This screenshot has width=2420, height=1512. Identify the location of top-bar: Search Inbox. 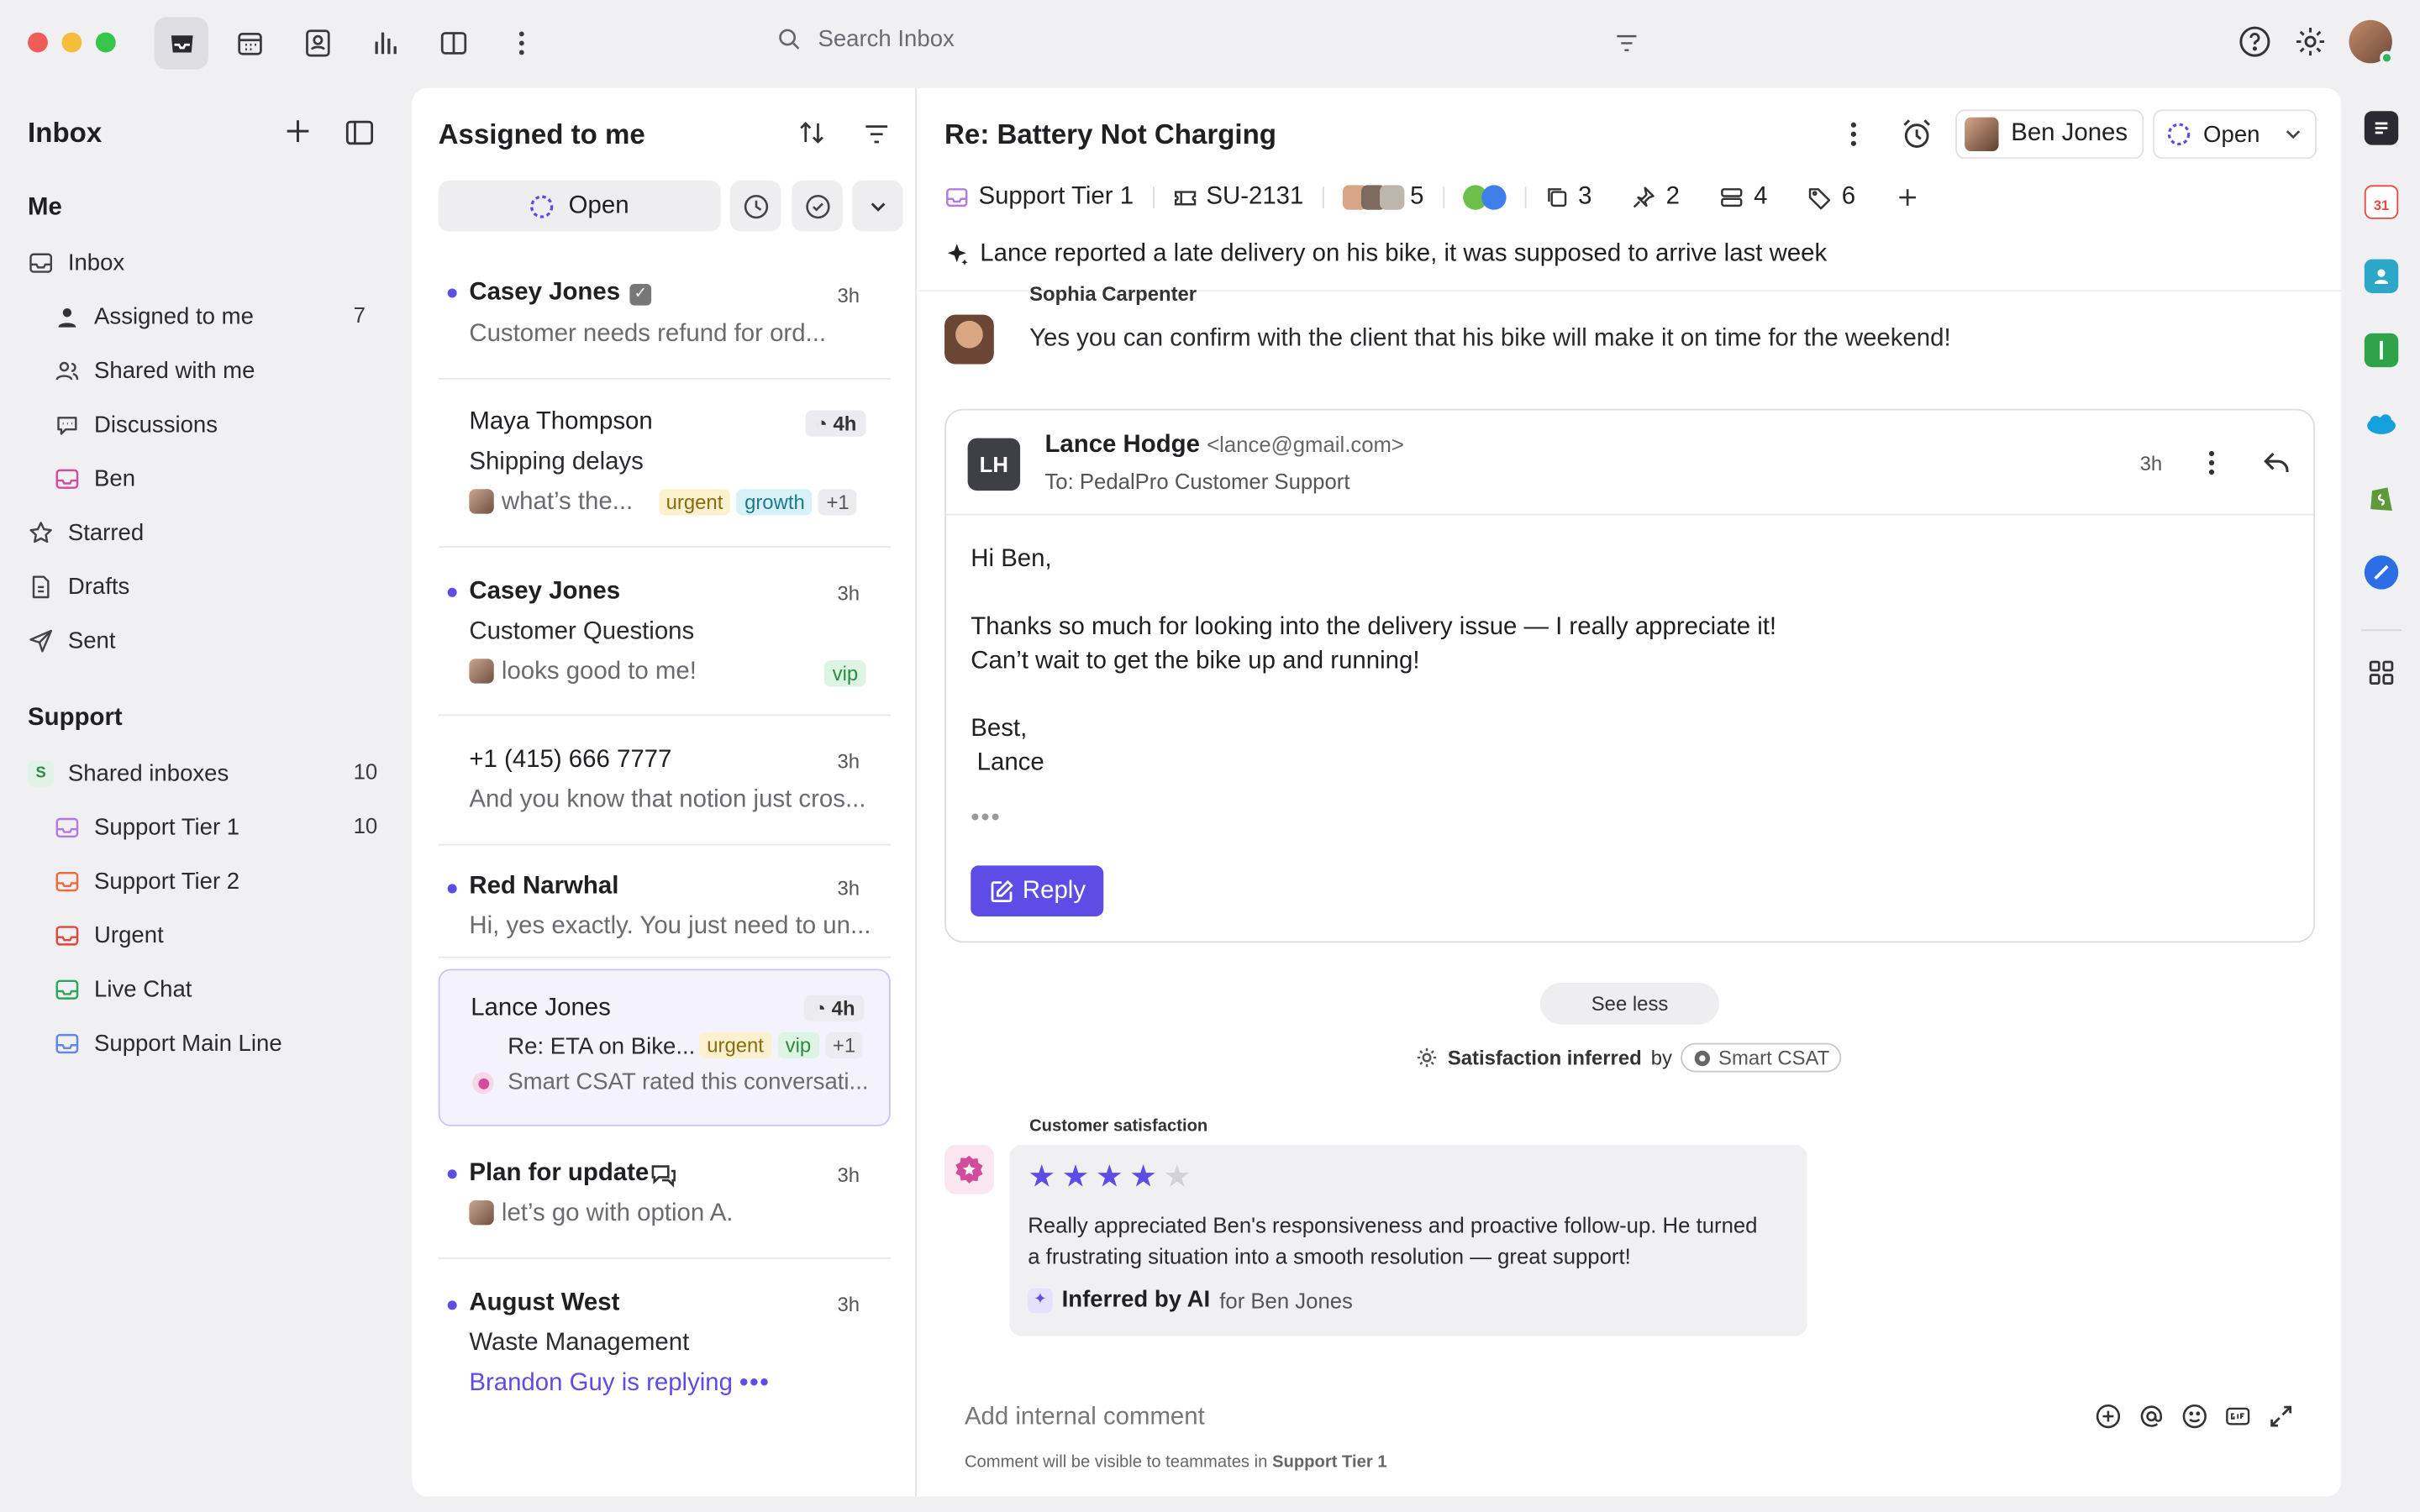
(1210, 43).